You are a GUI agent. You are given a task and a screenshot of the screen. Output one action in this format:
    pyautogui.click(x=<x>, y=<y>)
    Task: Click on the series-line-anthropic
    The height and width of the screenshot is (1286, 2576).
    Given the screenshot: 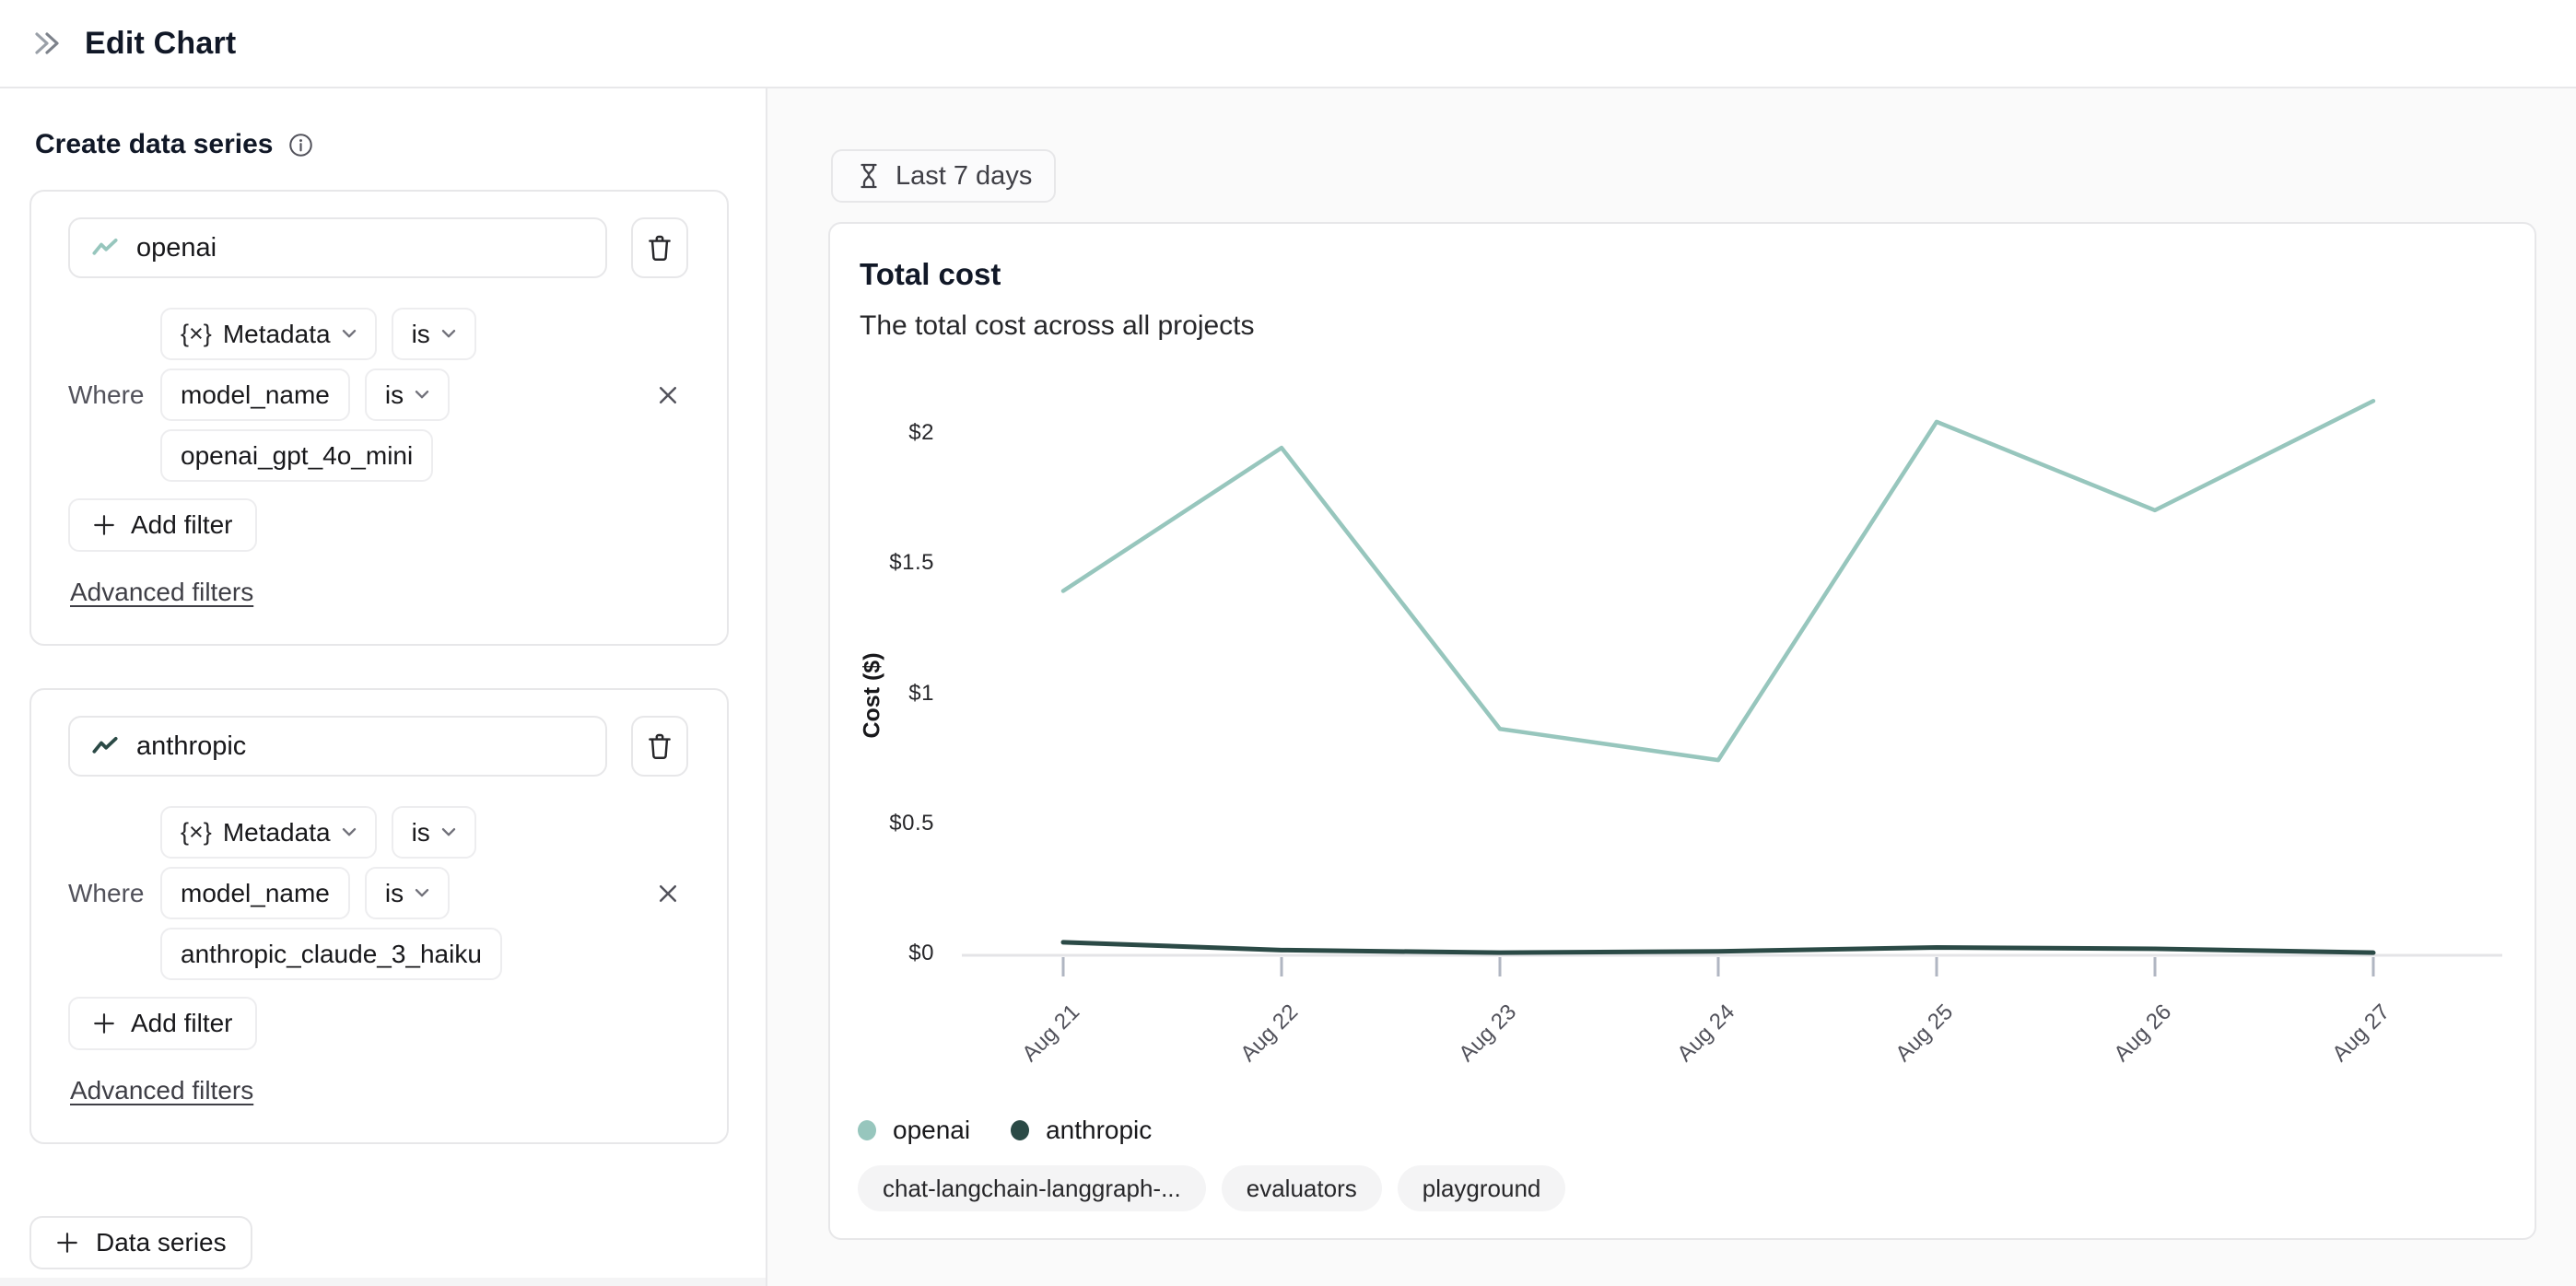 What is the action you would take?
    pyautogui.click(x=1718, y=948)
    